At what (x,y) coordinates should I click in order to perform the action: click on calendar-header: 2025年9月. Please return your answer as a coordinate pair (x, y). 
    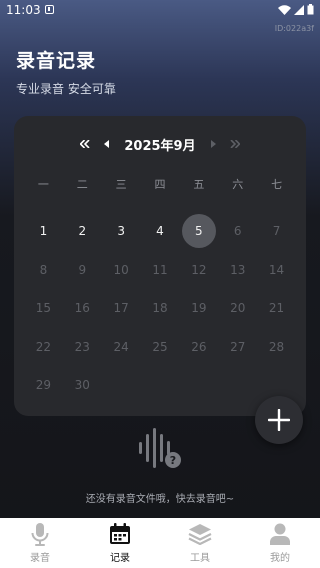
    Looking at the image, I should click on (160, 144).